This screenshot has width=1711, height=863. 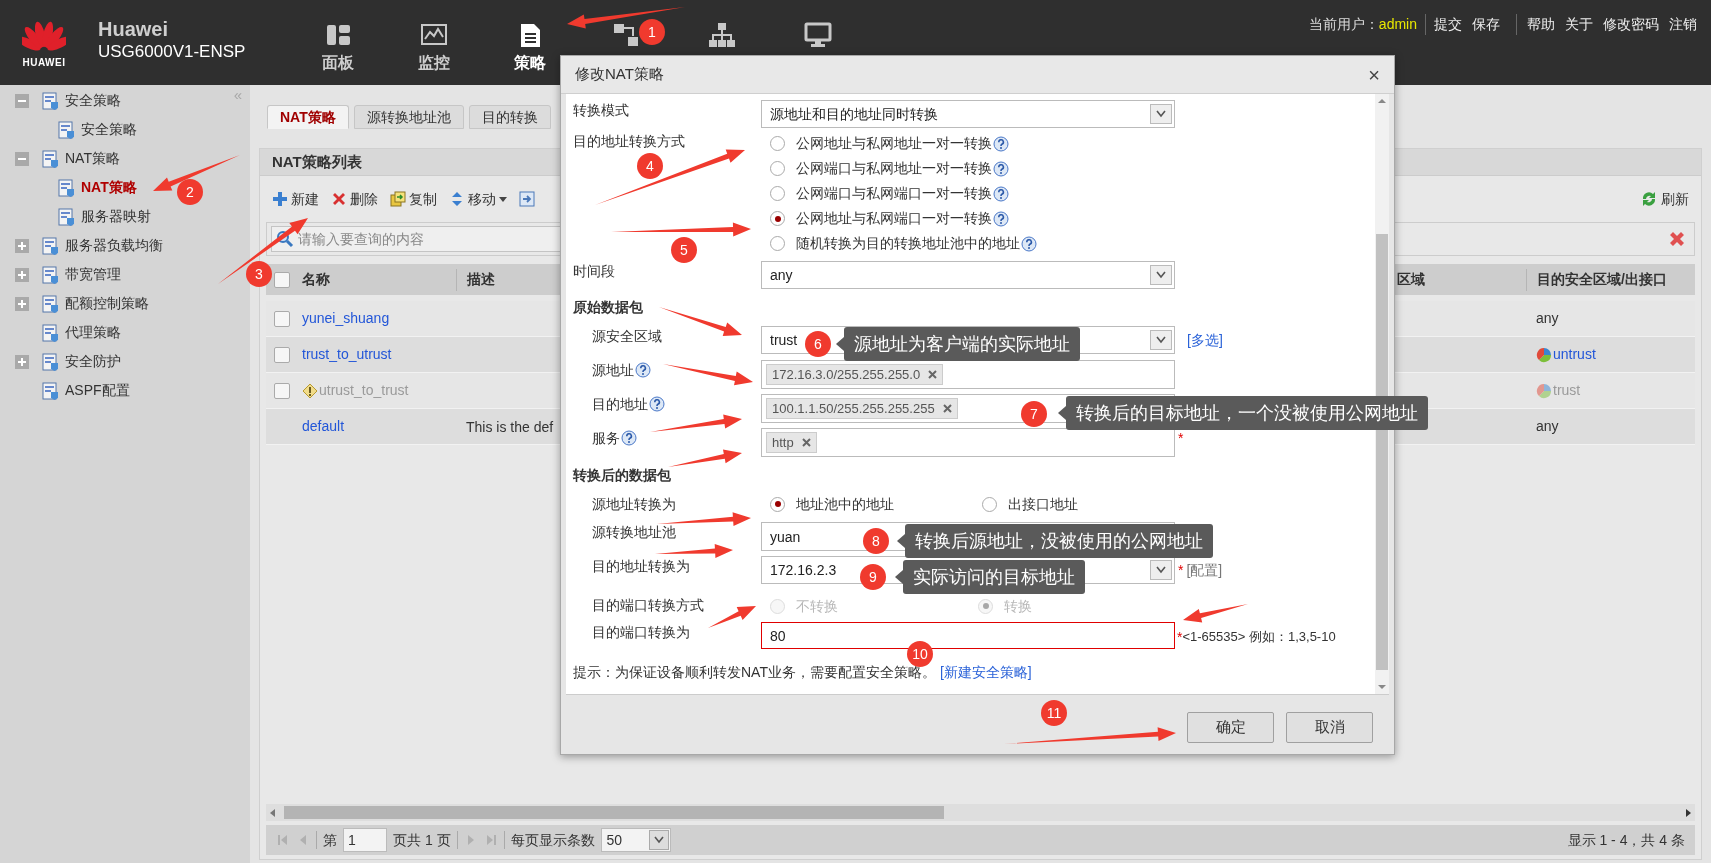 What do you see at coordinates (641, 632) in the screenshot?
I see `field-label: 目的端口转换为` at bounding box center [641, 632].